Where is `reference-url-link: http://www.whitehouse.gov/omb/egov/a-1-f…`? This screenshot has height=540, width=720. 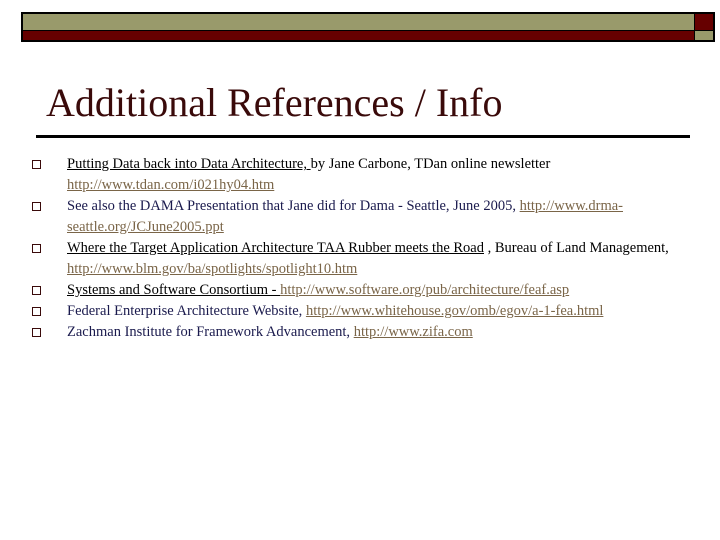
reference-url-link: http://www.whitehouse.gov/omb/egov/a-1-f… is located at coordinates (454, 311).